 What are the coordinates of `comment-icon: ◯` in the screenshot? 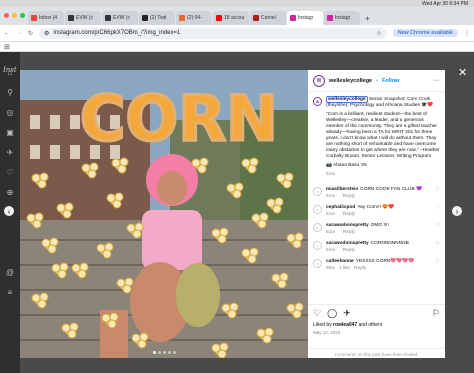 It's located at (332, 313).